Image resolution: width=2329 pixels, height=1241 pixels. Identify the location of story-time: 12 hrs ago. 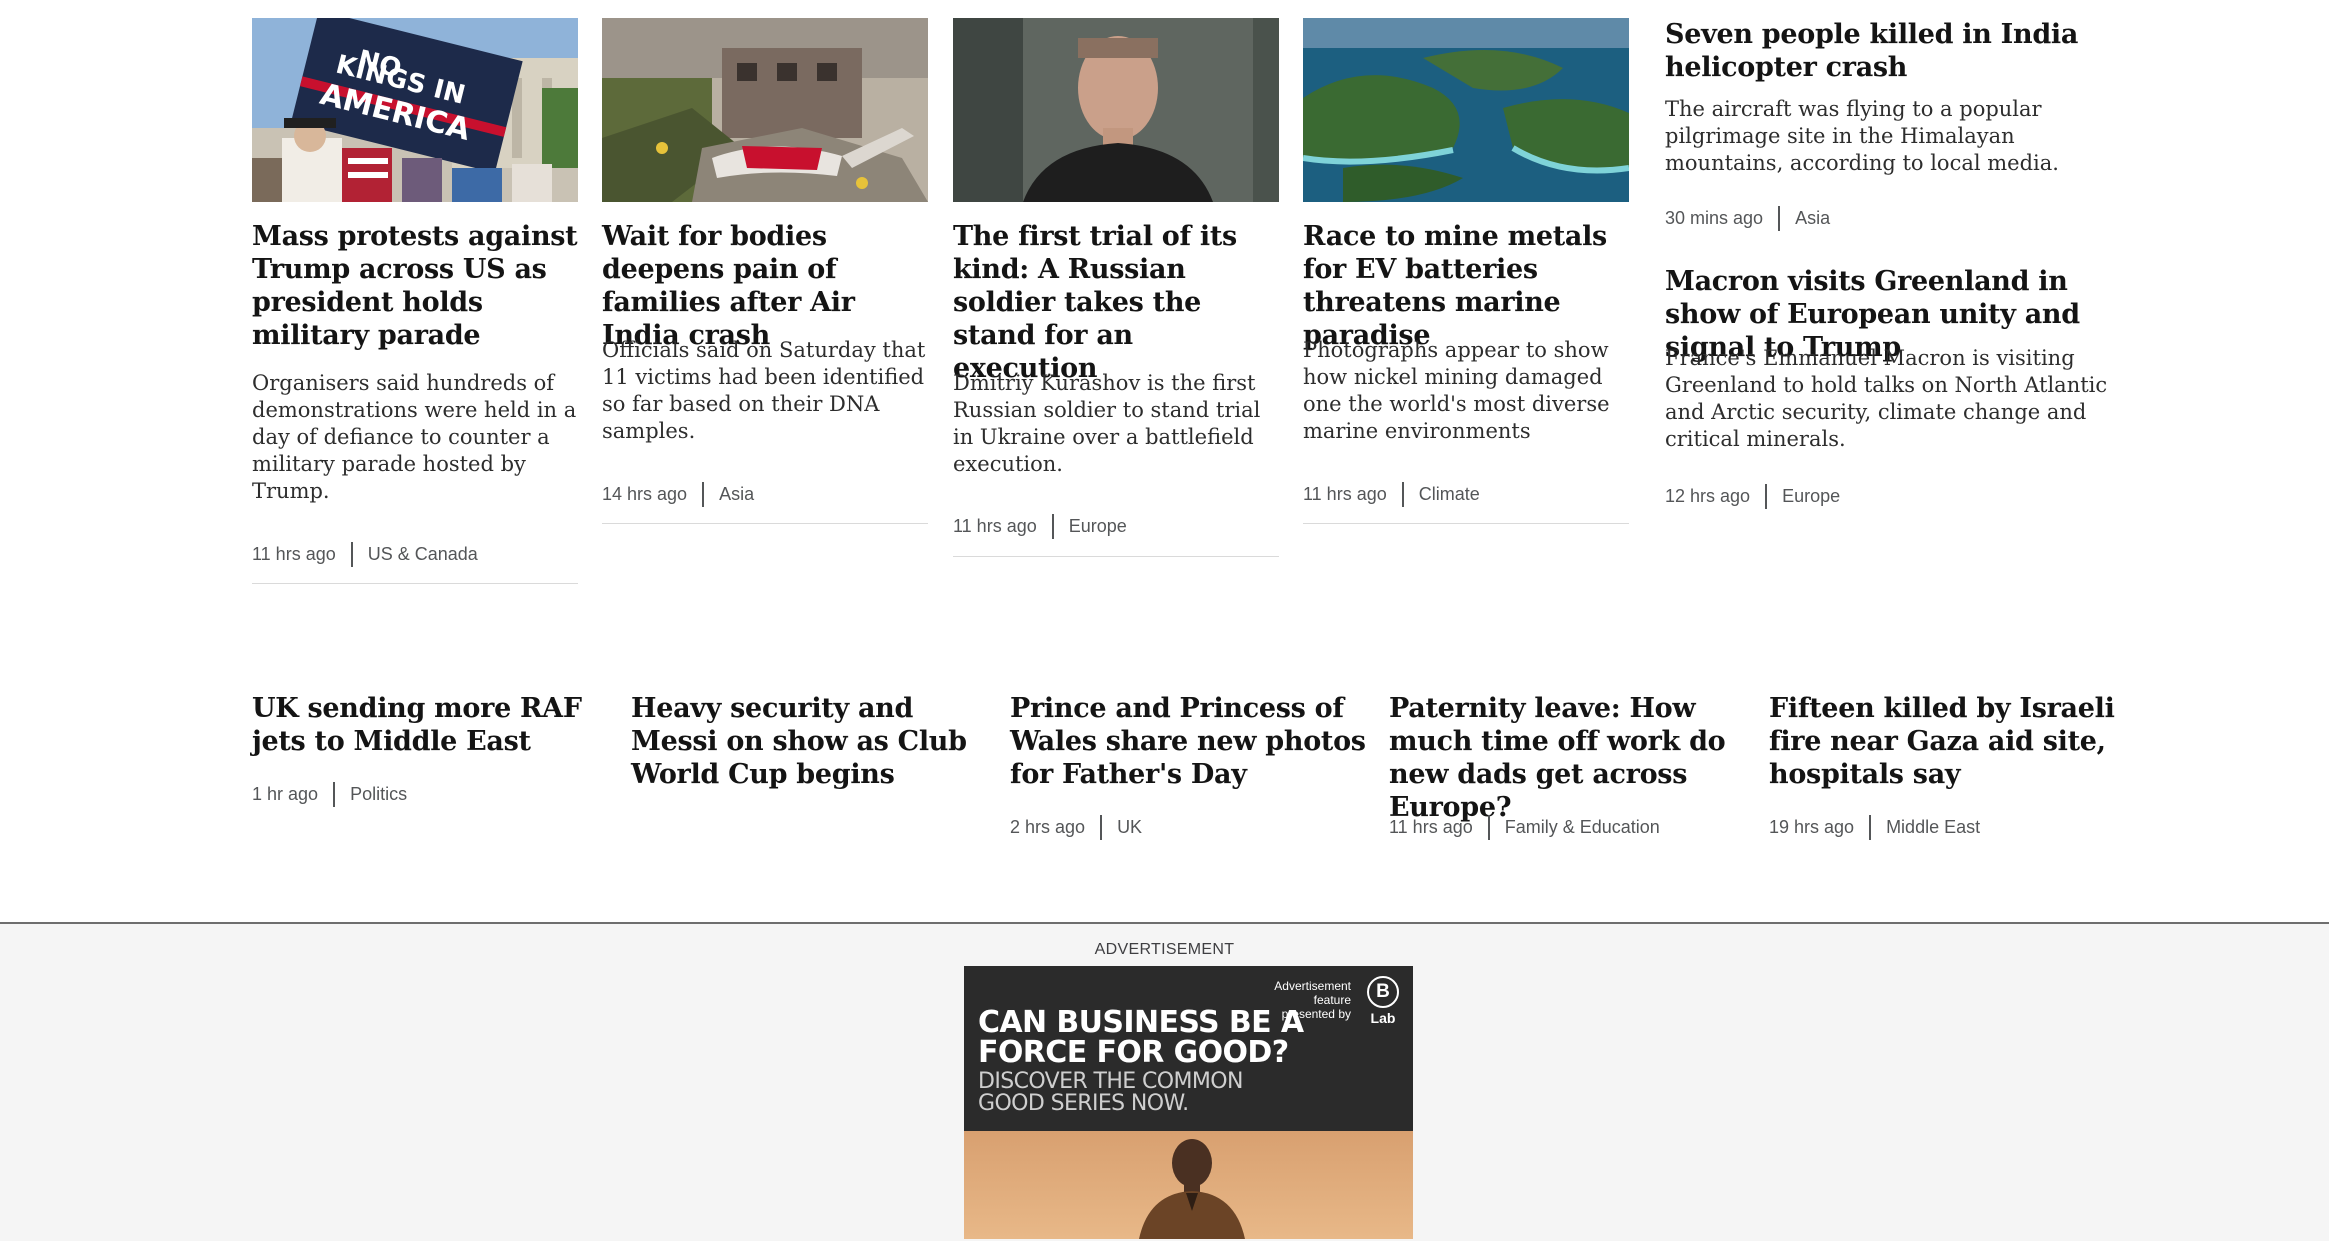
(1708, 496).